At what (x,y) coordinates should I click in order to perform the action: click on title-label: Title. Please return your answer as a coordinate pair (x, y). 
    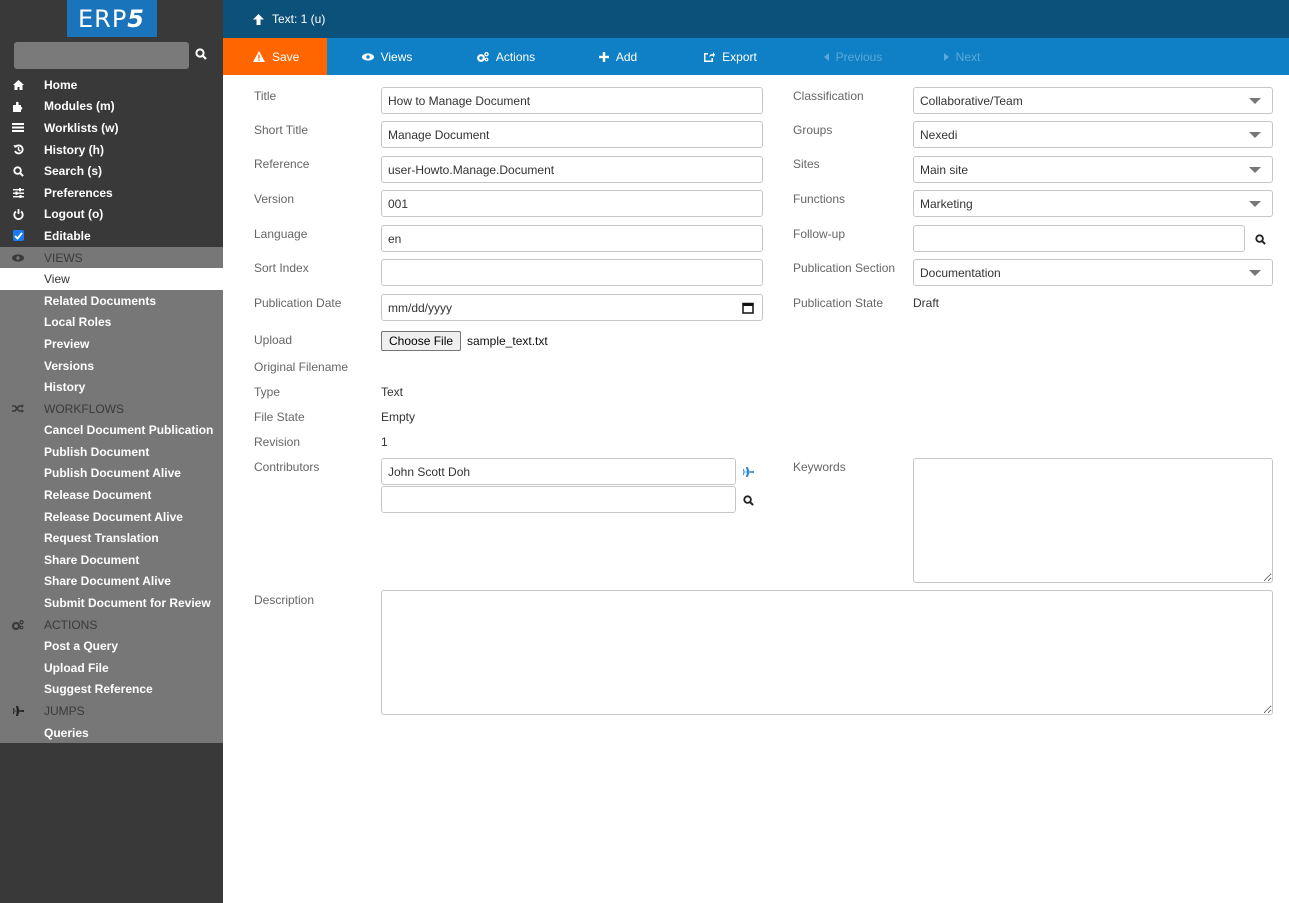
    Looking at the image, I should click on (265, 96).